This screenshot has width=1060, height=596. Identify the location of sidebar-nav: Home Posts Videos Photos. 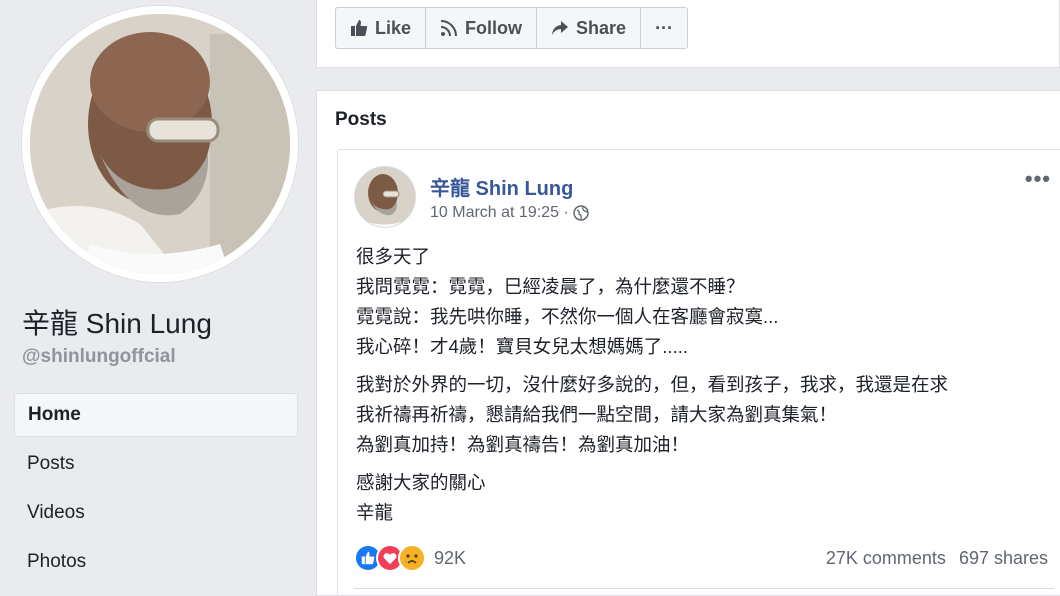
(156, 491).